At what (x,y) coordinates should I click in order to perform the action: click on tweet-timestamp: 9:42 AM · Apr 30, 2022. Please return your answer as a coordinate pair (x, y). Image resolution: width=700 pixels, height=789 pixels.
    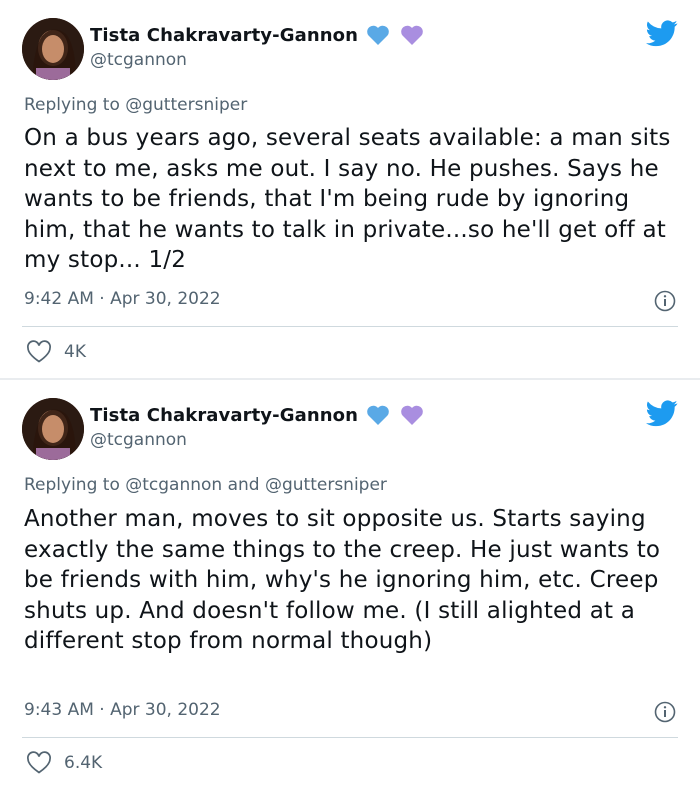
    Looking at the image, I should click on (122, 299).